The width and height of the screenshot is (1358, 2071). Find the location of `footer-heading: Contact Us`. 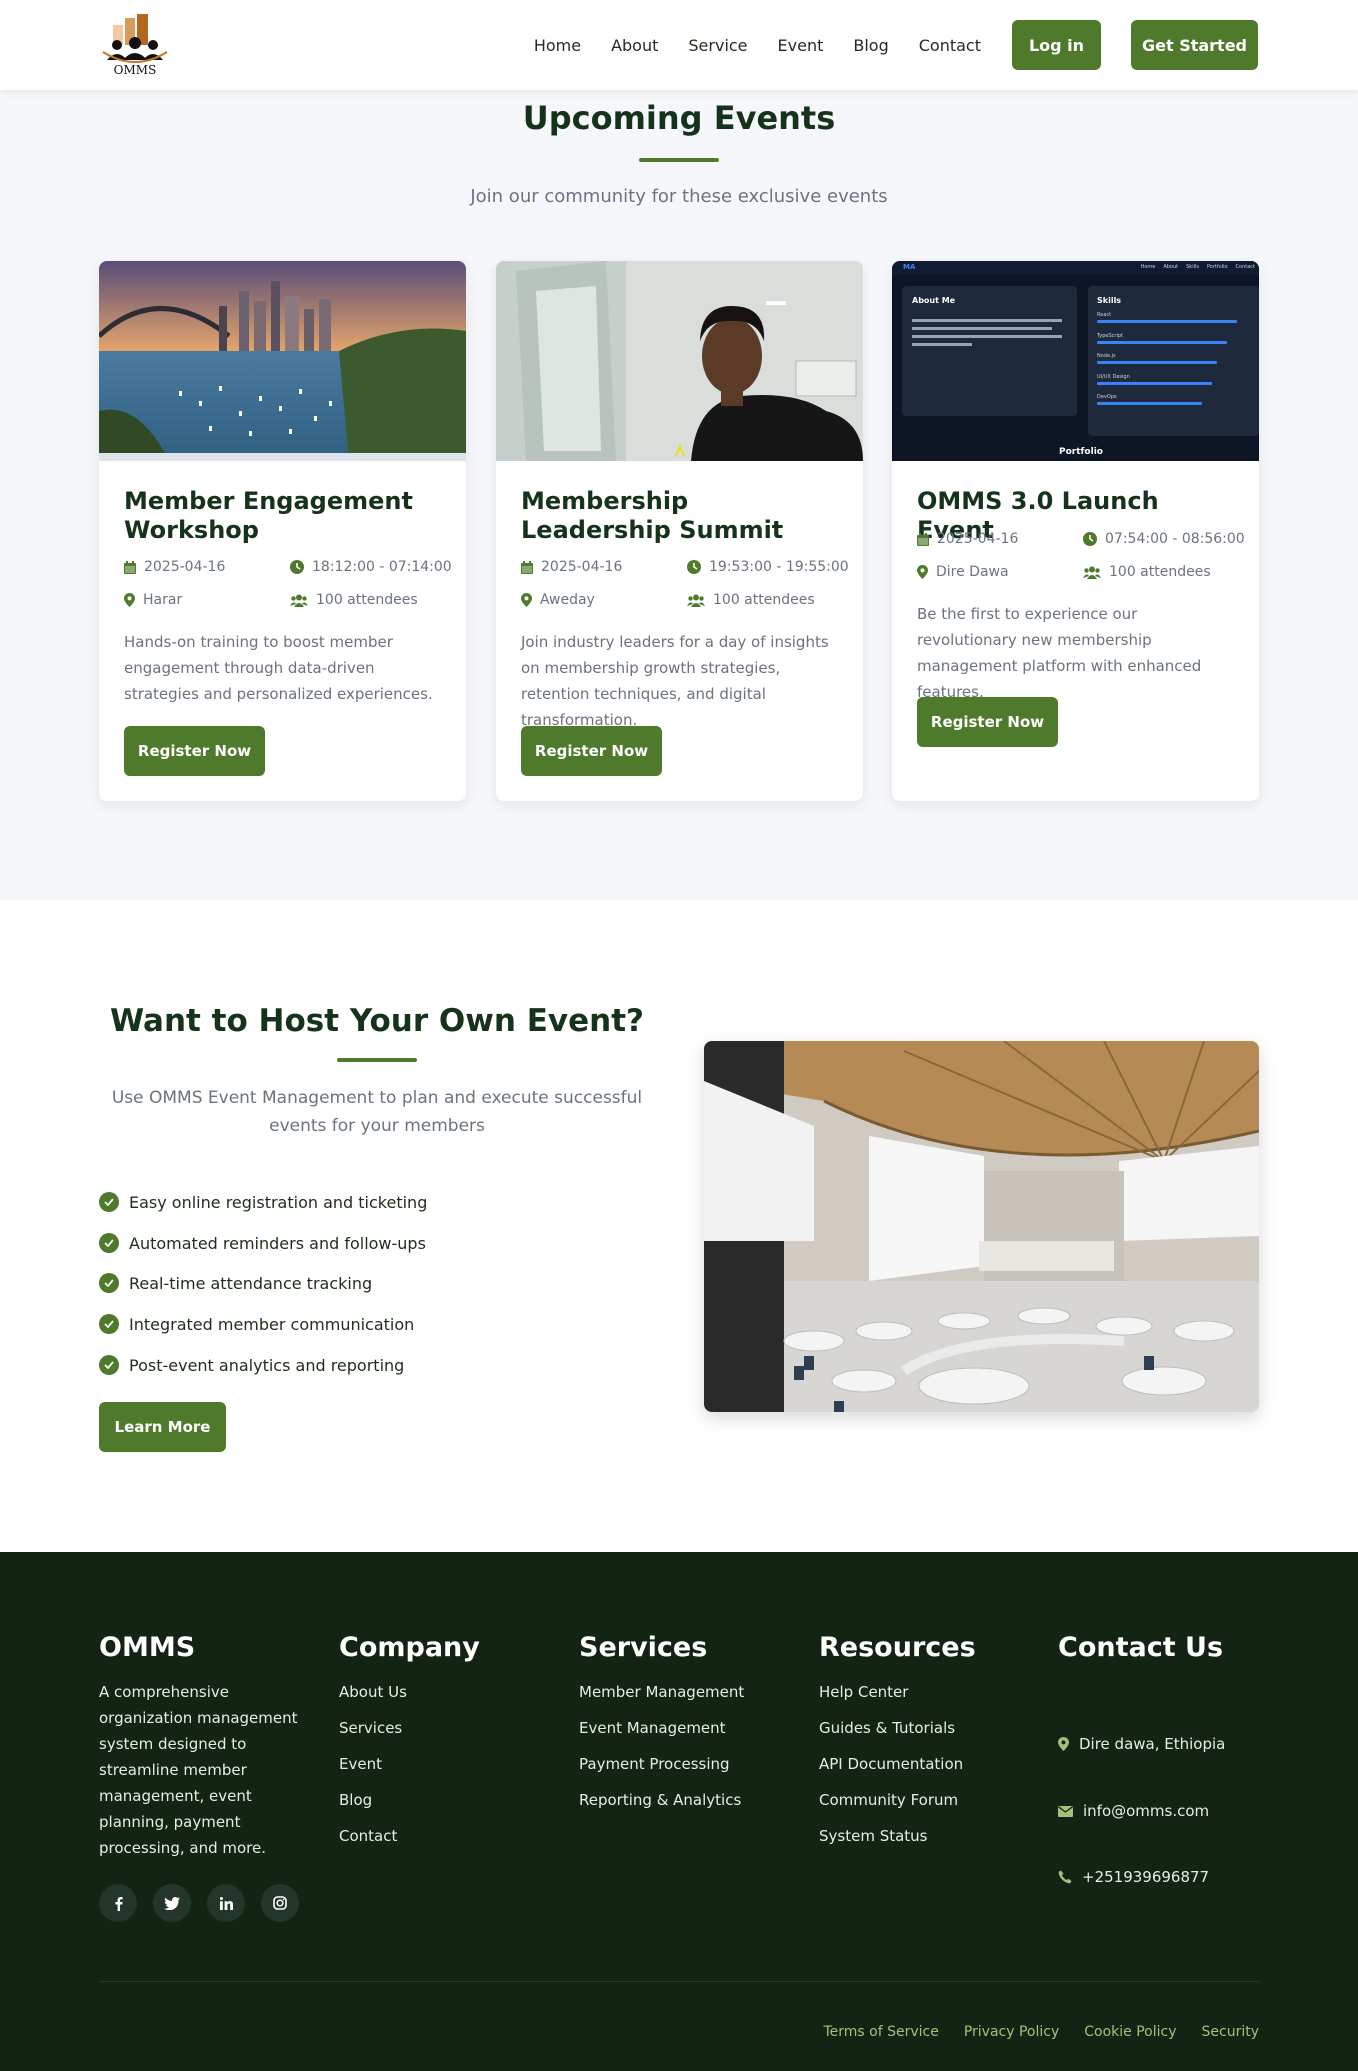

footer-heading: Contact Us is located at coordinates (1141, 1647).